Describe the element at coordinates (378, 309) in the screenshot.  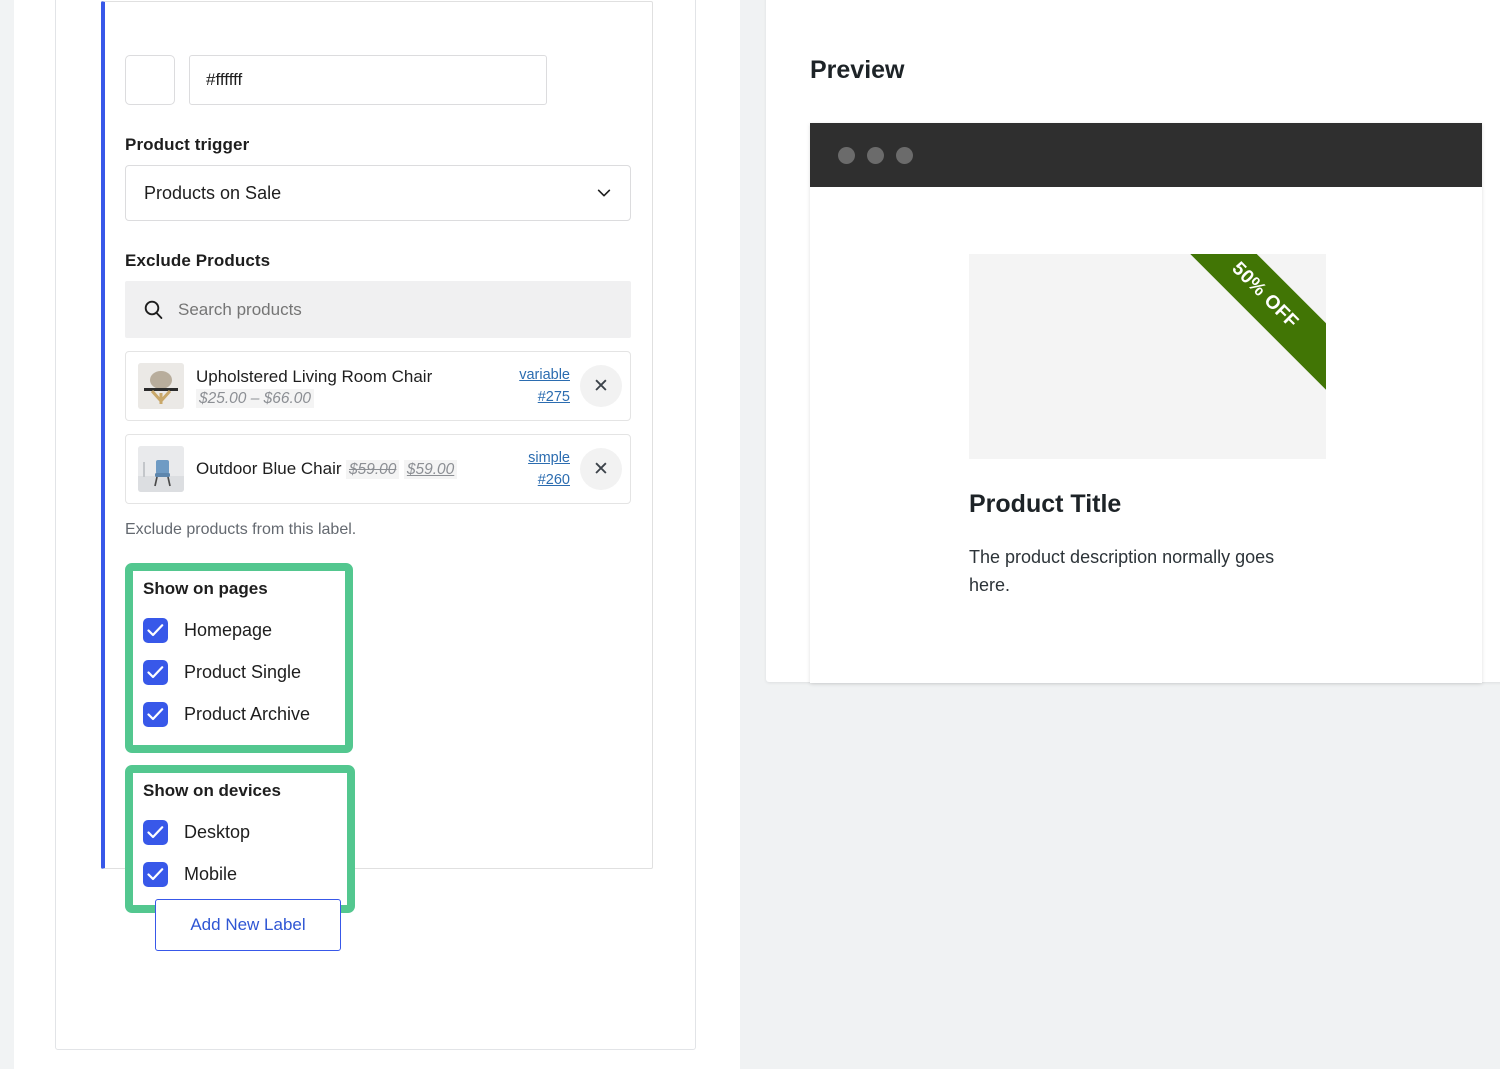
I see `product-search-box: Search products` at that location.